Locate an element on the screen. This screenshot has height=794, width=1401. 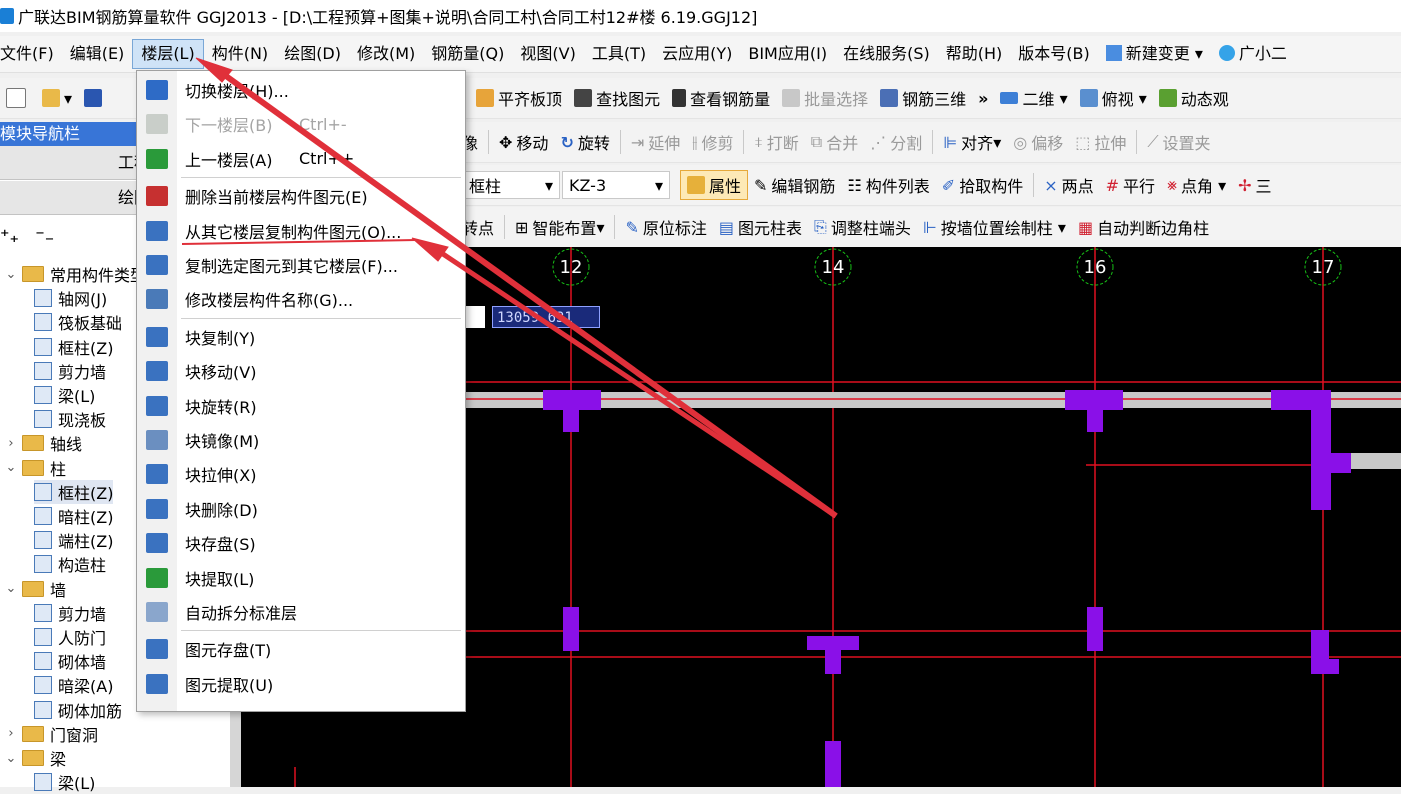
tree-item: 轴网(J) is located at coordinates (70, 298).